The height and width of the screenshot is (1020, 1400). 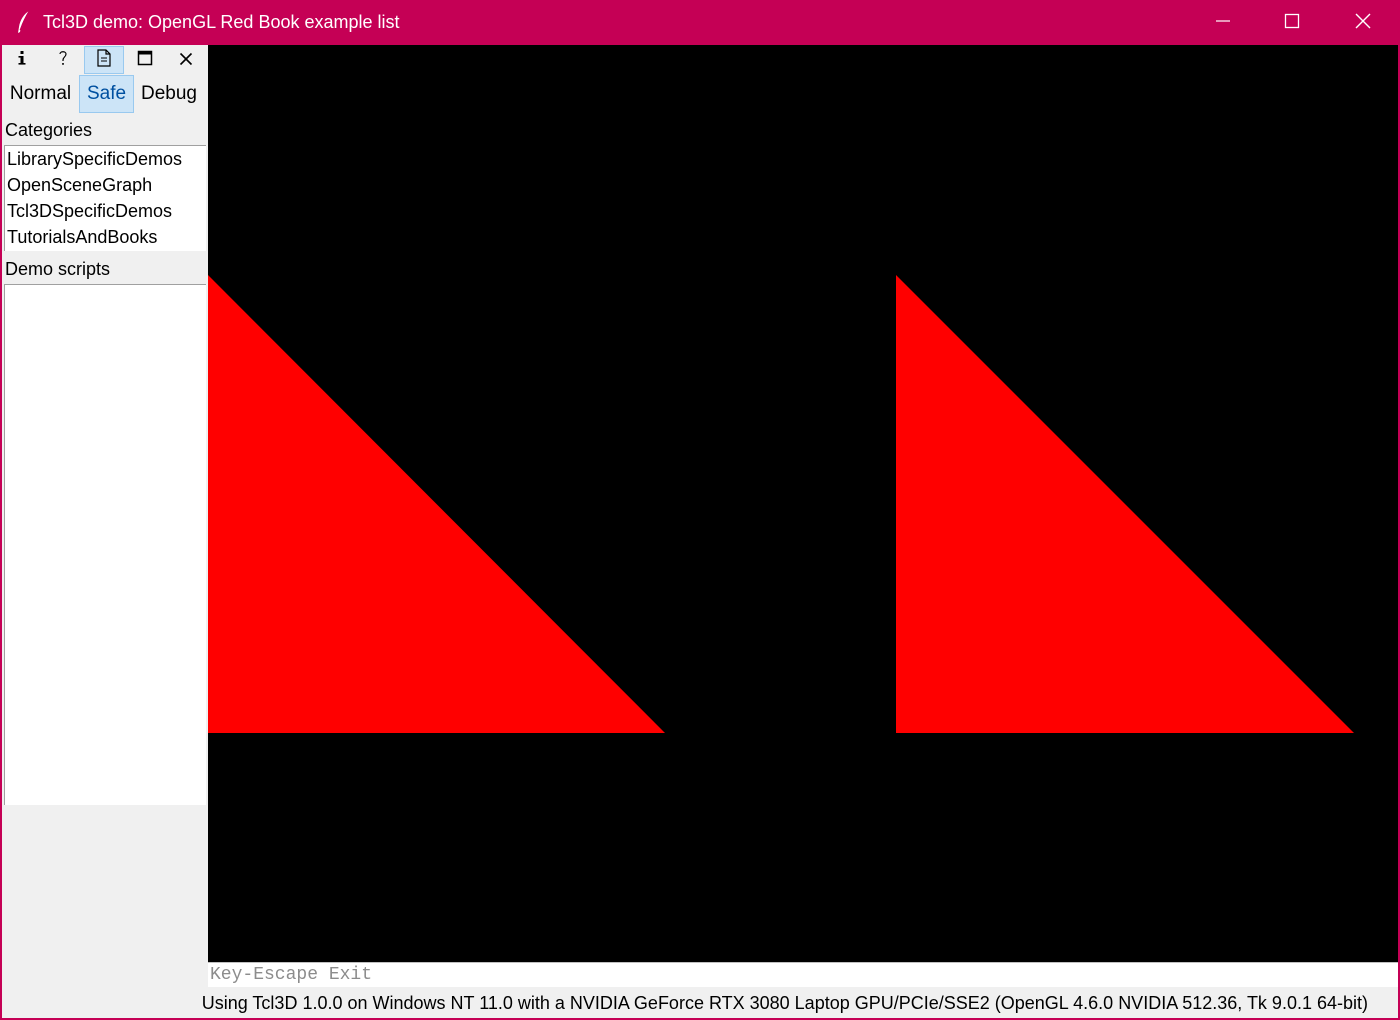 I want to click on title-bar: Tcl3D demo: OpenGL Red Book example list, so click(x=700, y=22).